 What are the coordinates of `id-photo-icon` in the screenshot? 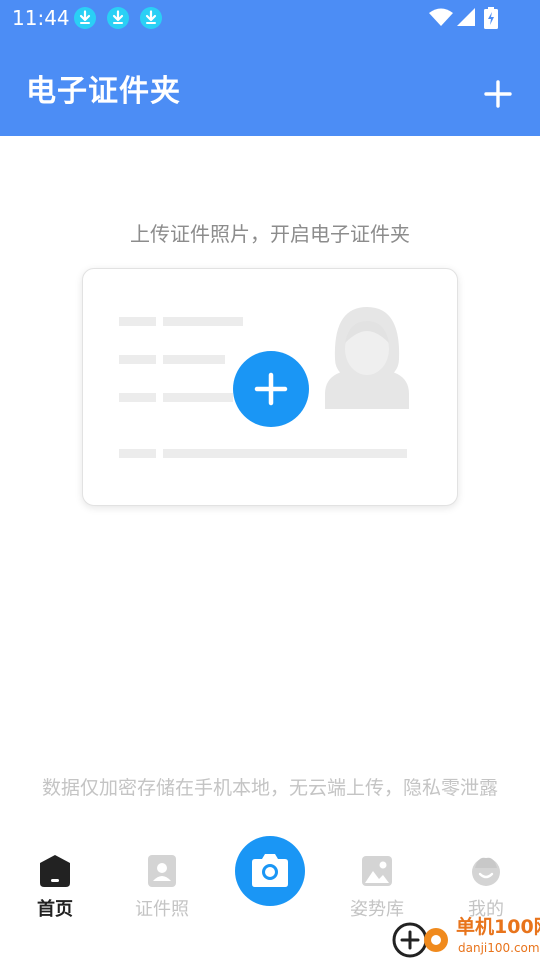 It's located at (162, 871).